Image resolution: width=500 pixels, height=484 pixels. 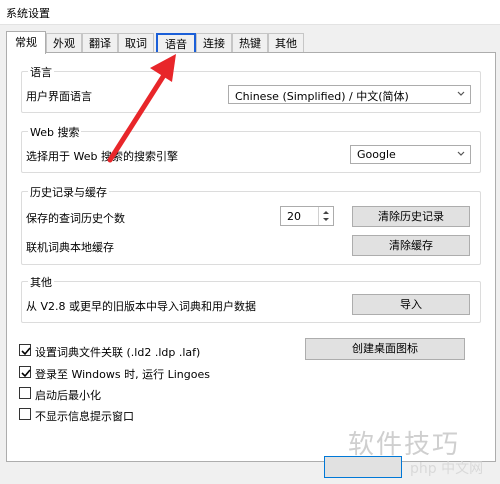 What do you see at coordinates (447, 469) in the screenshot?
I see `watermark-sub: php 中文网` at bounding box center [447, 469].